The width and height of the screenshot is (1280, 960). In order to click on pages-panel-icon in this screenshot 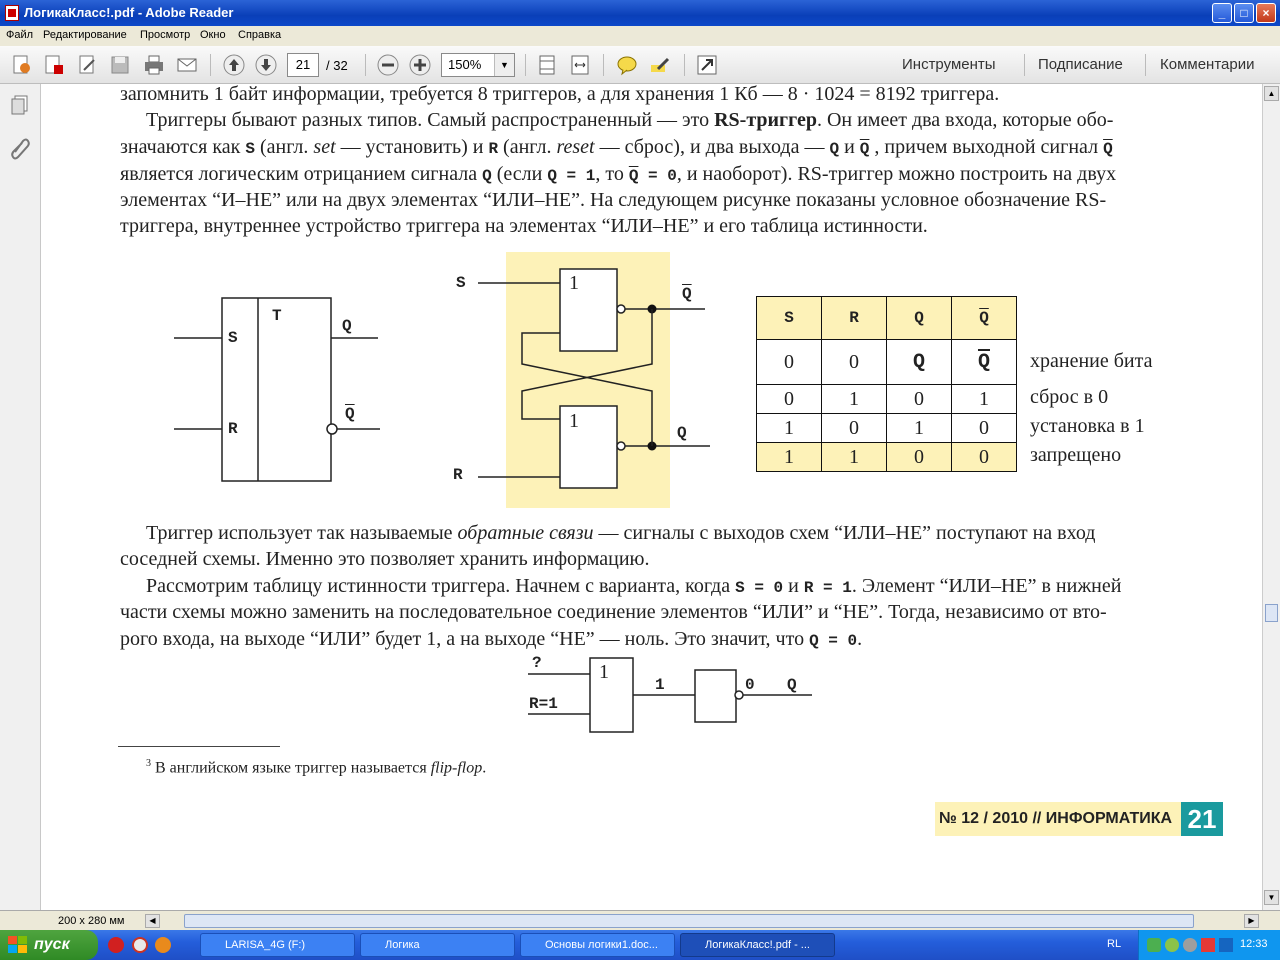, I will do `click(20, 105)`.